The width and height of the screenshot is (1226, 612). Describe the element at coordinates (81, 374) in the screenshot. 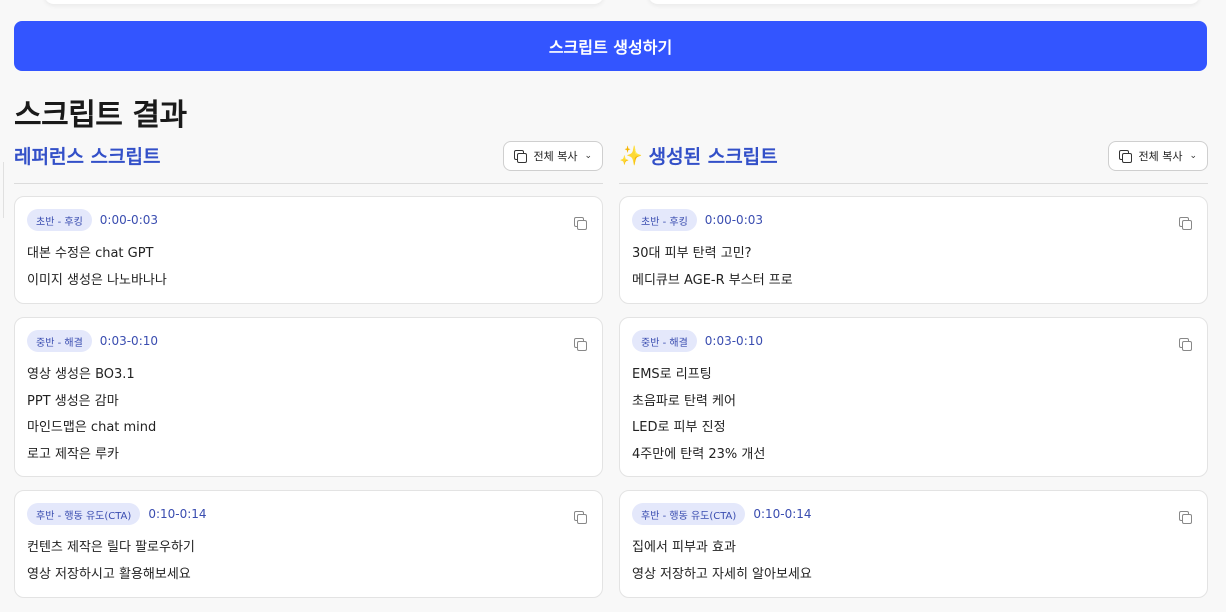

I see `script-line: 영상 생성은 BO3.1` at that location.